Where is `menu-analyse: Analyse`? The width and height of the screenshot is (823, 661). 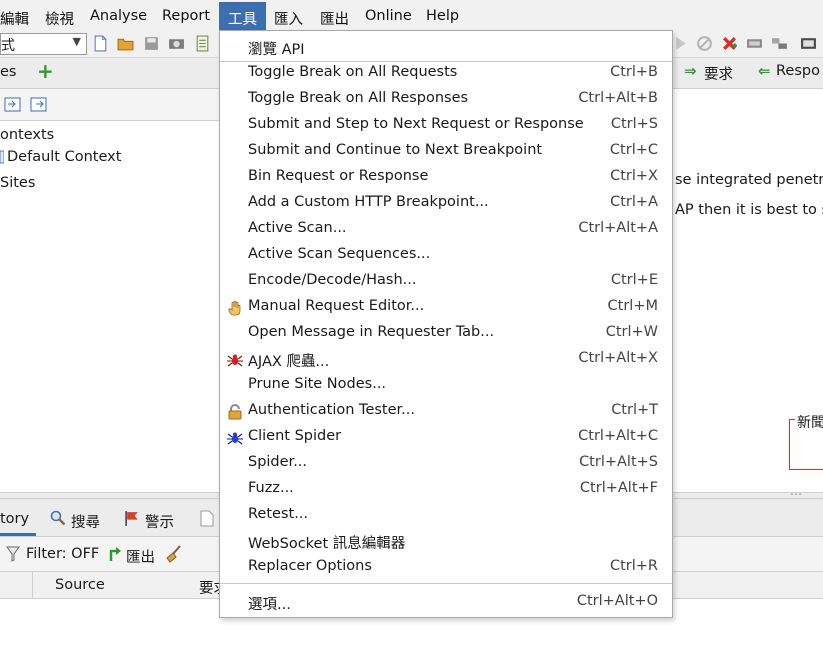 menu-analyse: Analyse is located at coordinates (118, 16).